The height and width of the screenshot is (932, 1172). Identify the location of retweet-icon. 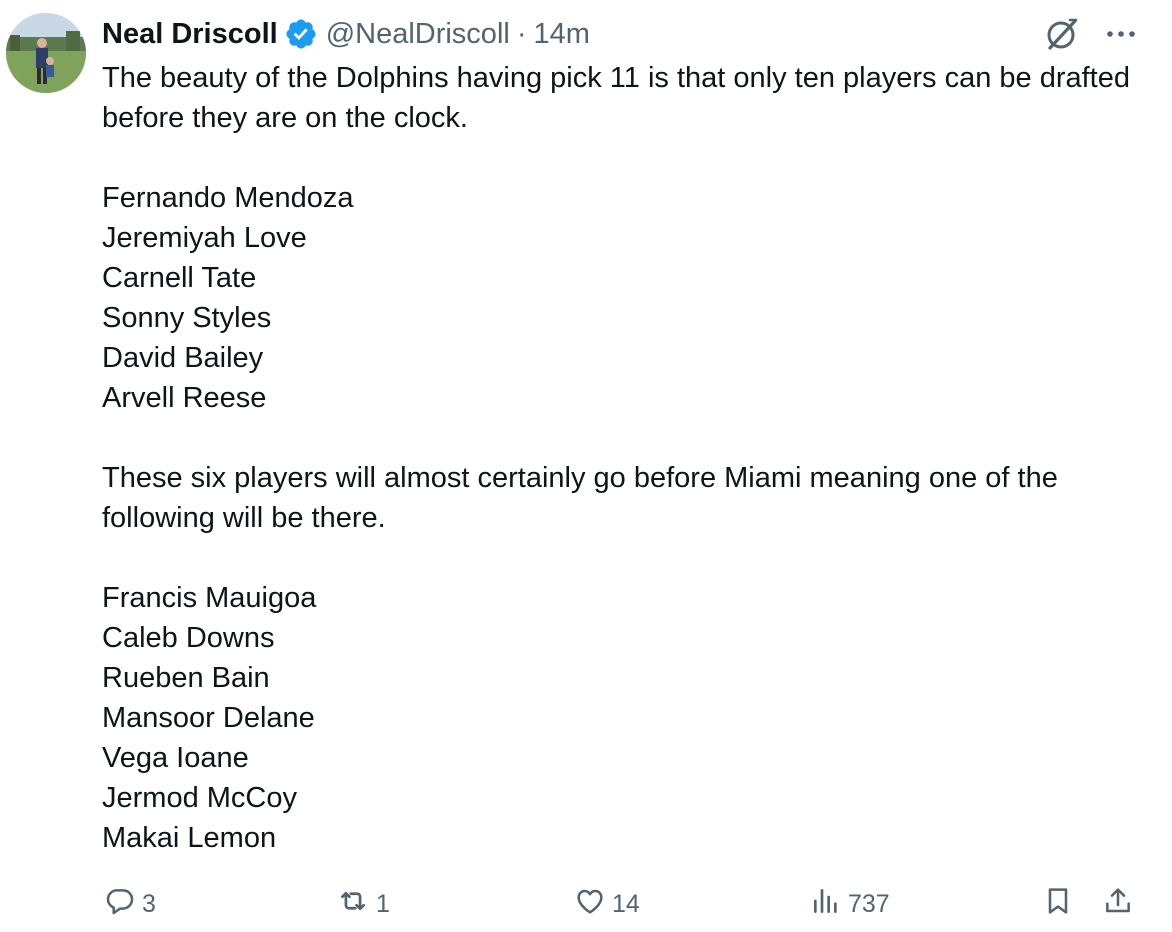
(353, 904).